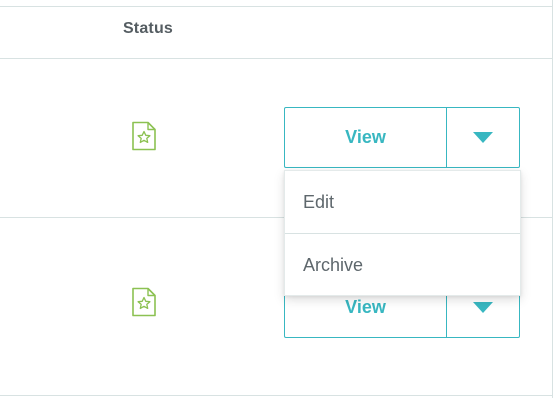 The width and height of the screenshot is (553, 398). I want to click on actions-dropdown-menu: Edit Archive, so click(402, 233).